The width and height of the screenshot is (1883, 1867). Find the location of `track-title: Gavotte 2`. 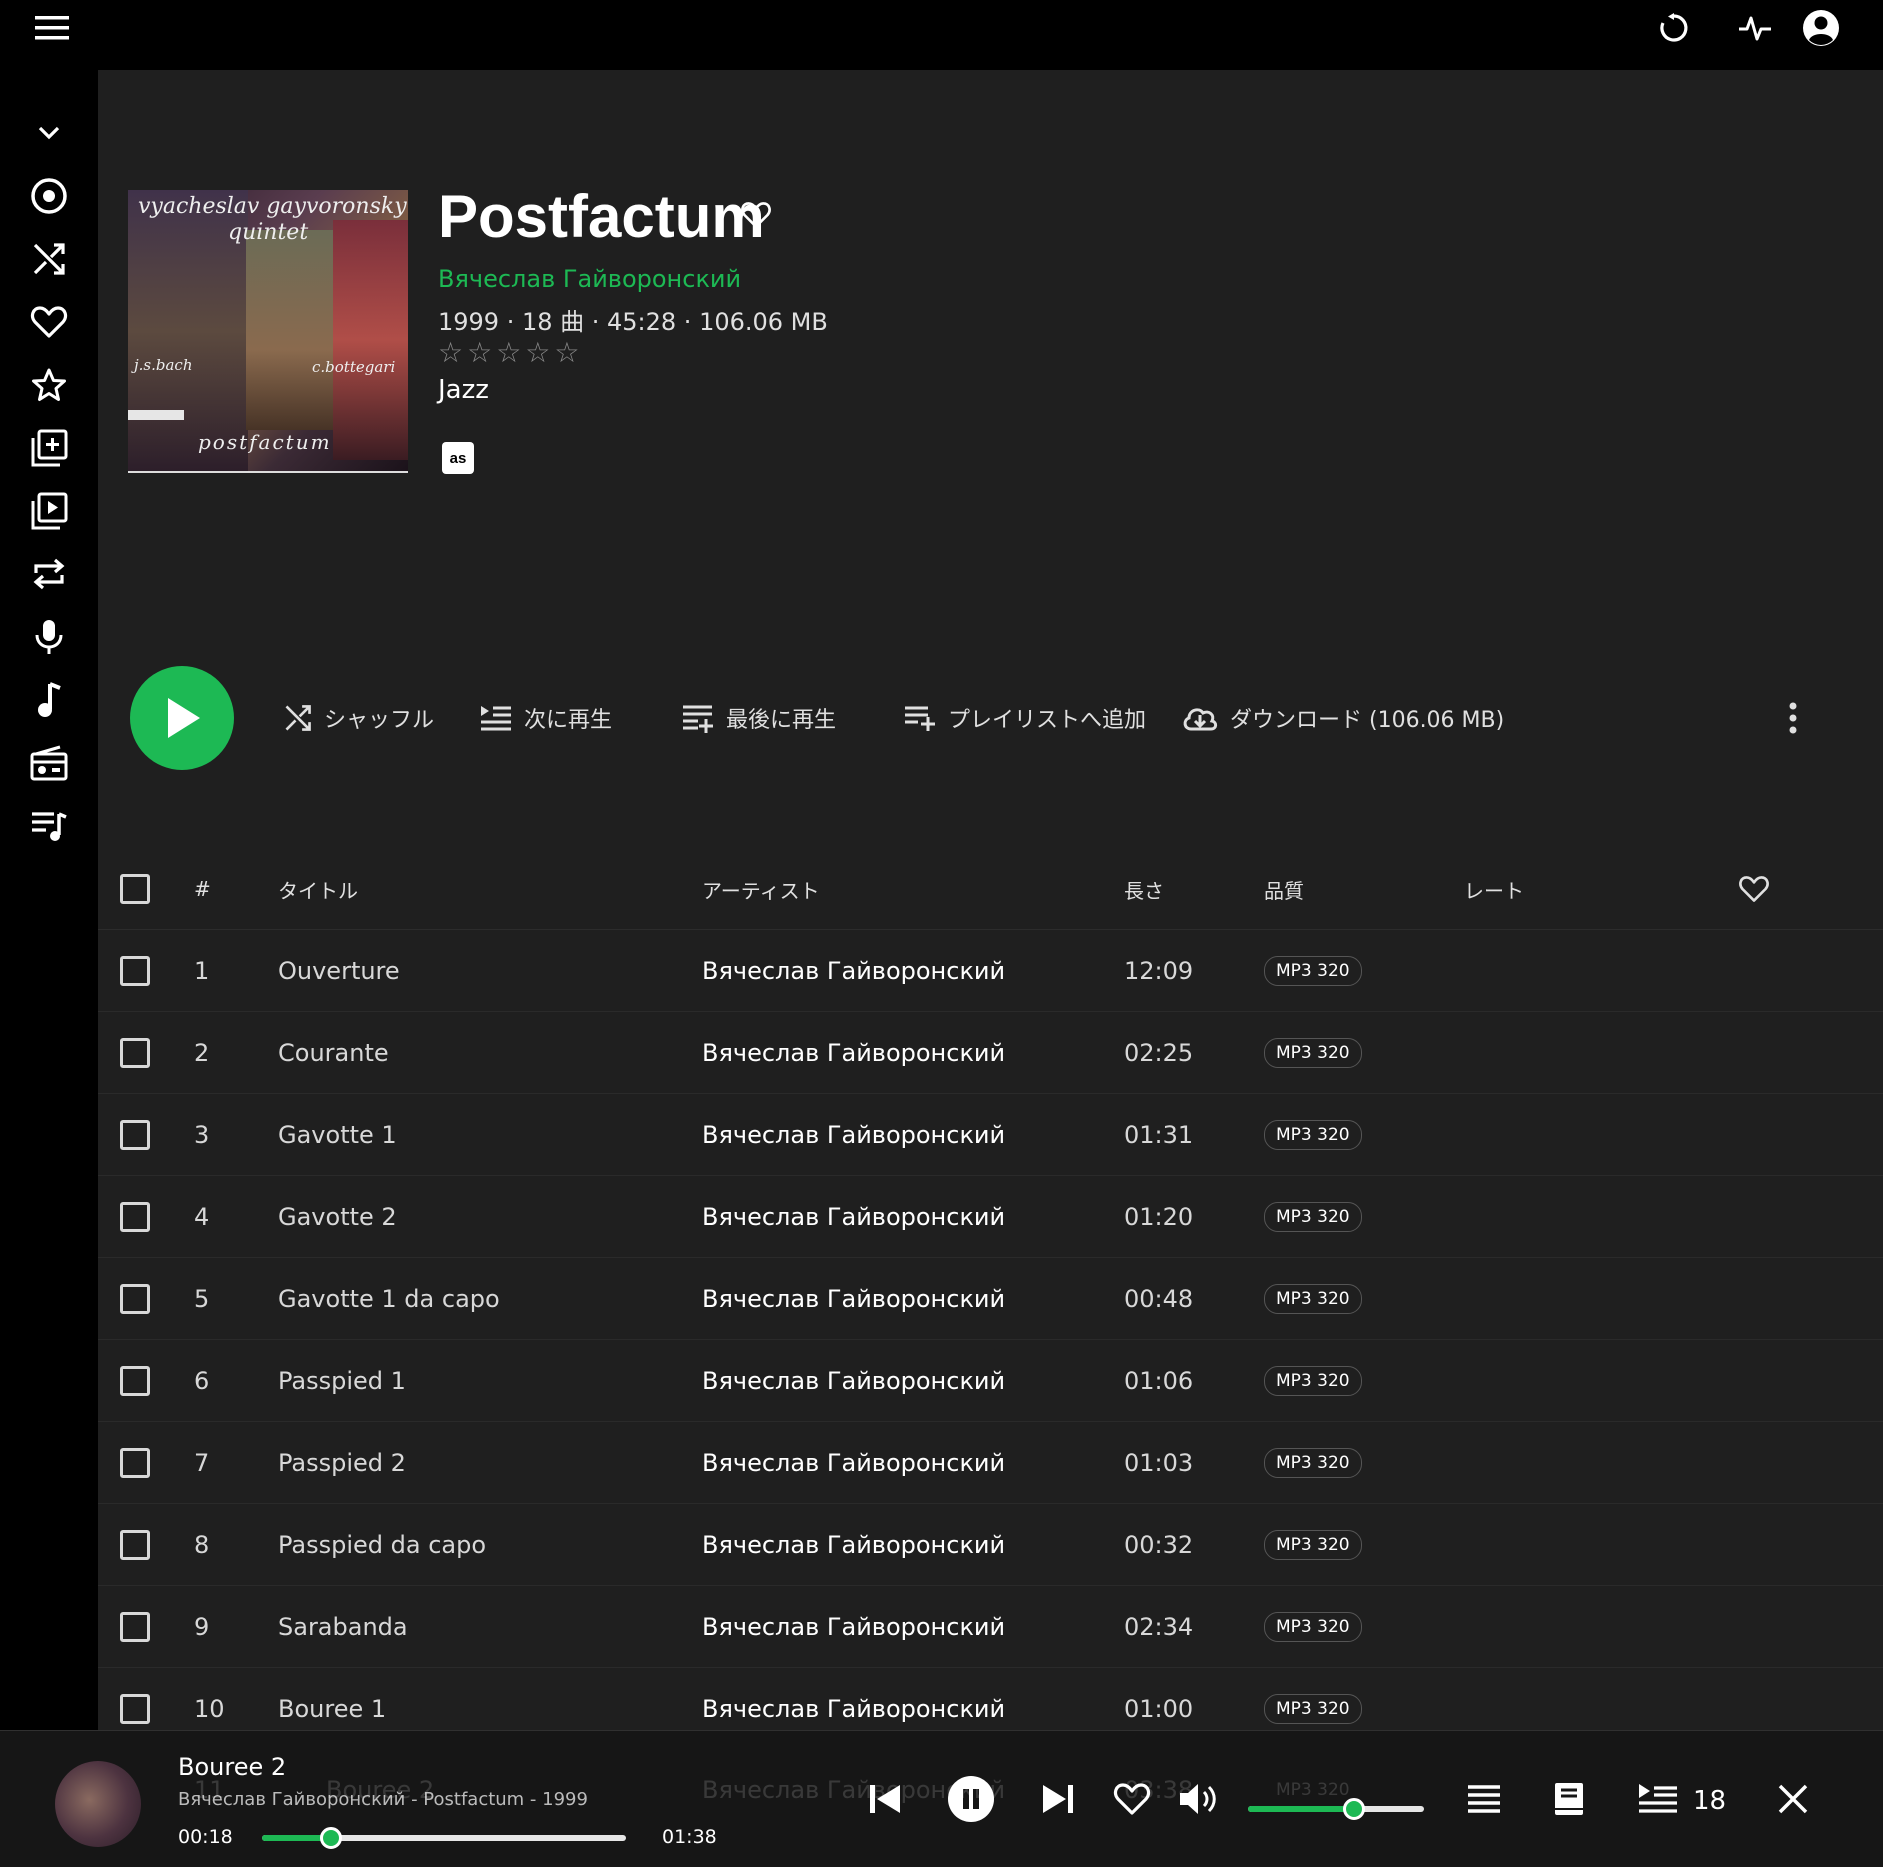

track-title: Gavotte 2 is located at coordinates (337, 1217).